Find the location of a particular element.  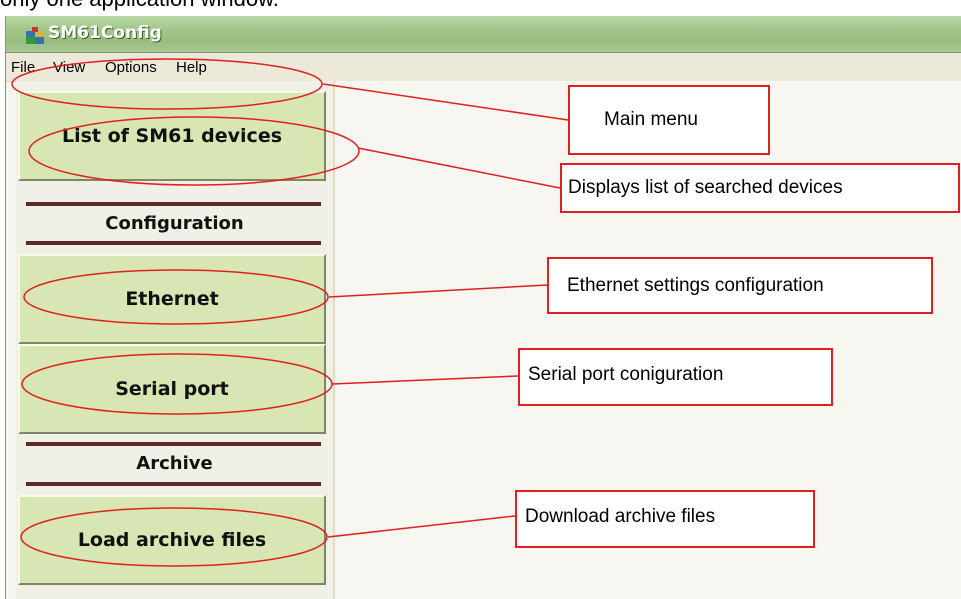

serial-port-label: Serial port is located at coordinates (172, 389).